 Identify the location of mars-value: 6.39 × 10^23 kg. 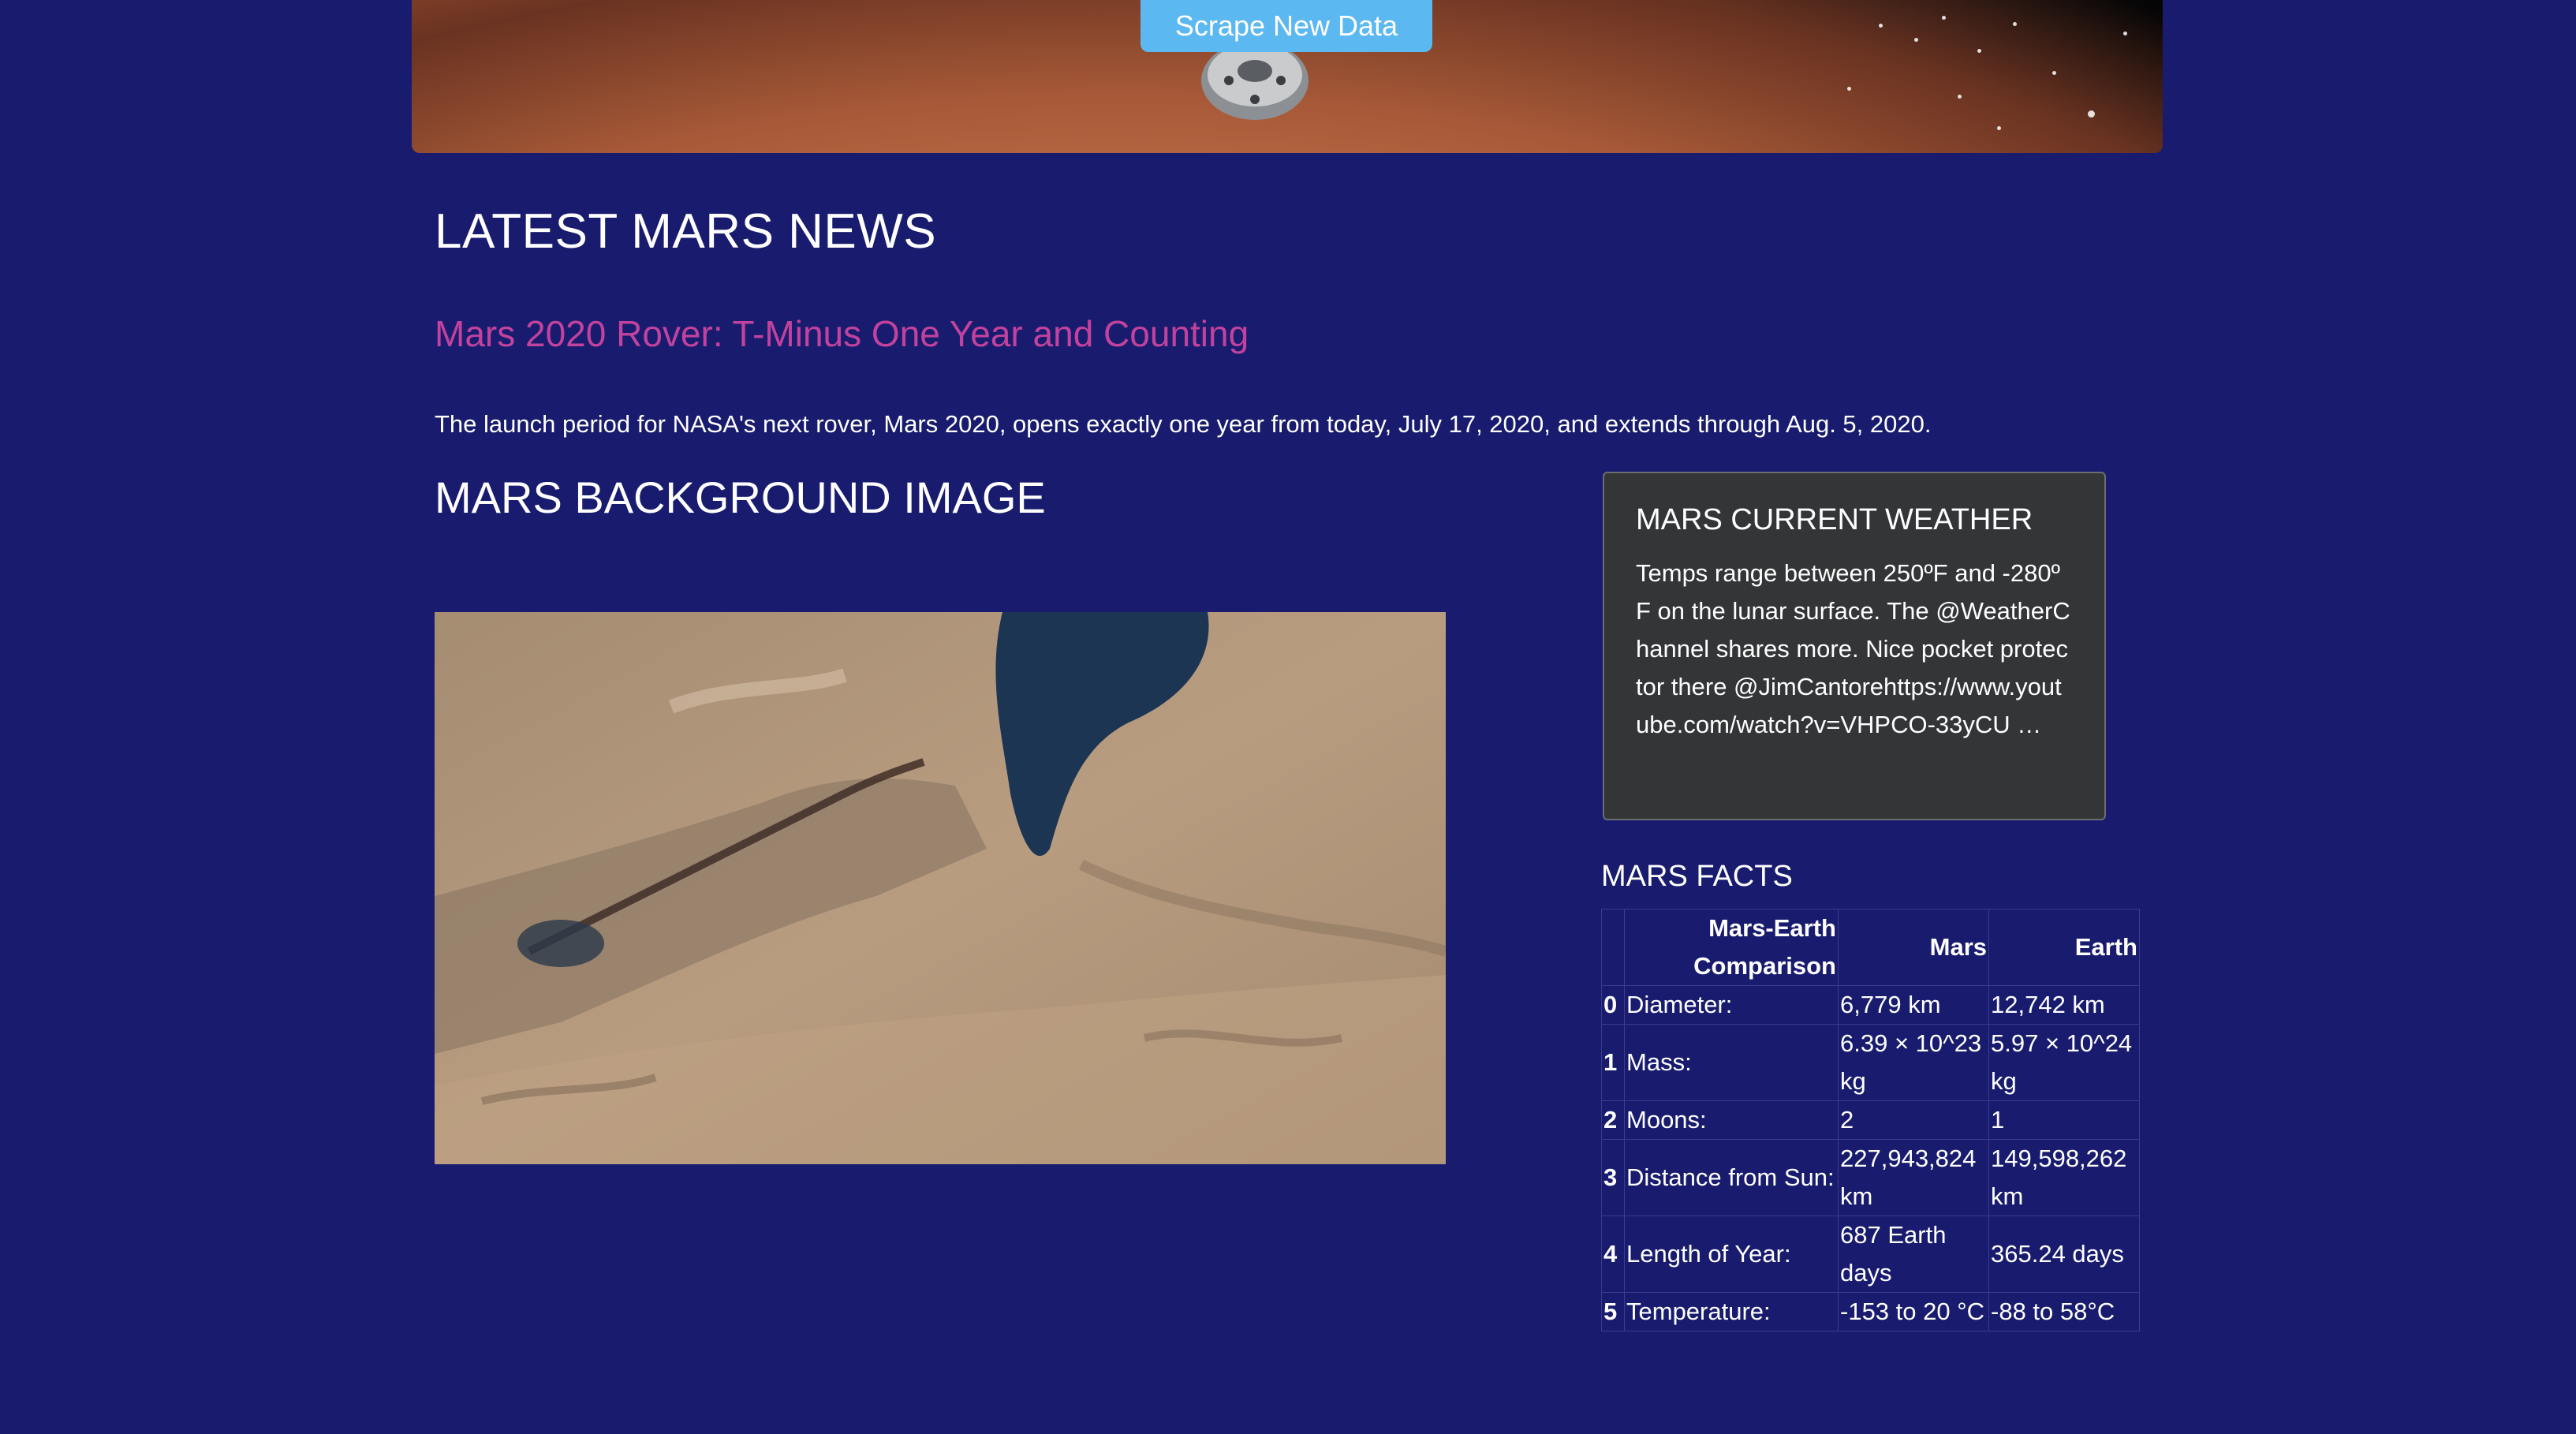
(1913, 1062).